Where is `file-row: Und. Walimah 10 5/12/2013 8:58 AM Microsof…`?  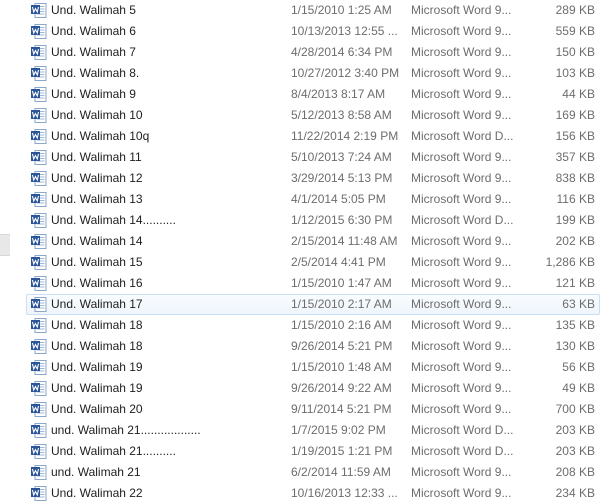 file-row: Und. Walimah 10 5/12/2013 8:58 AM Microsof… is located at coordinates (313, 115).